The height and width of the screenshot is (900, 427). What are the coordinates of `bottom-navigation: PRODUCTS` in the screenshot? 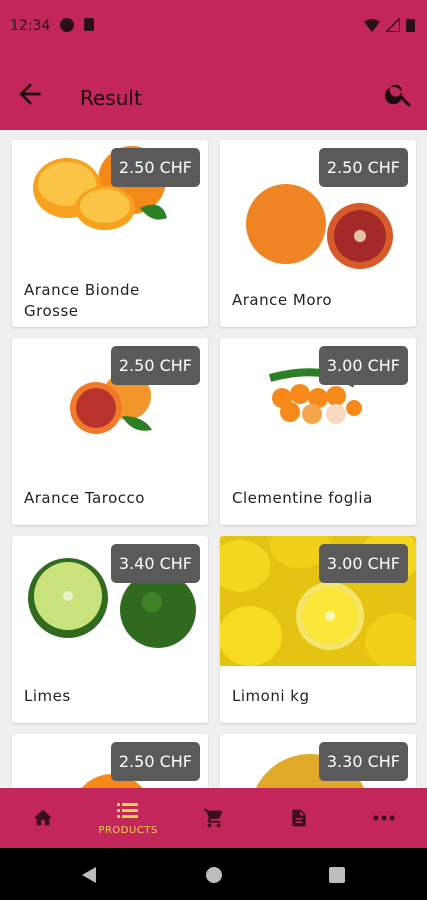 It's located at (213, 818).